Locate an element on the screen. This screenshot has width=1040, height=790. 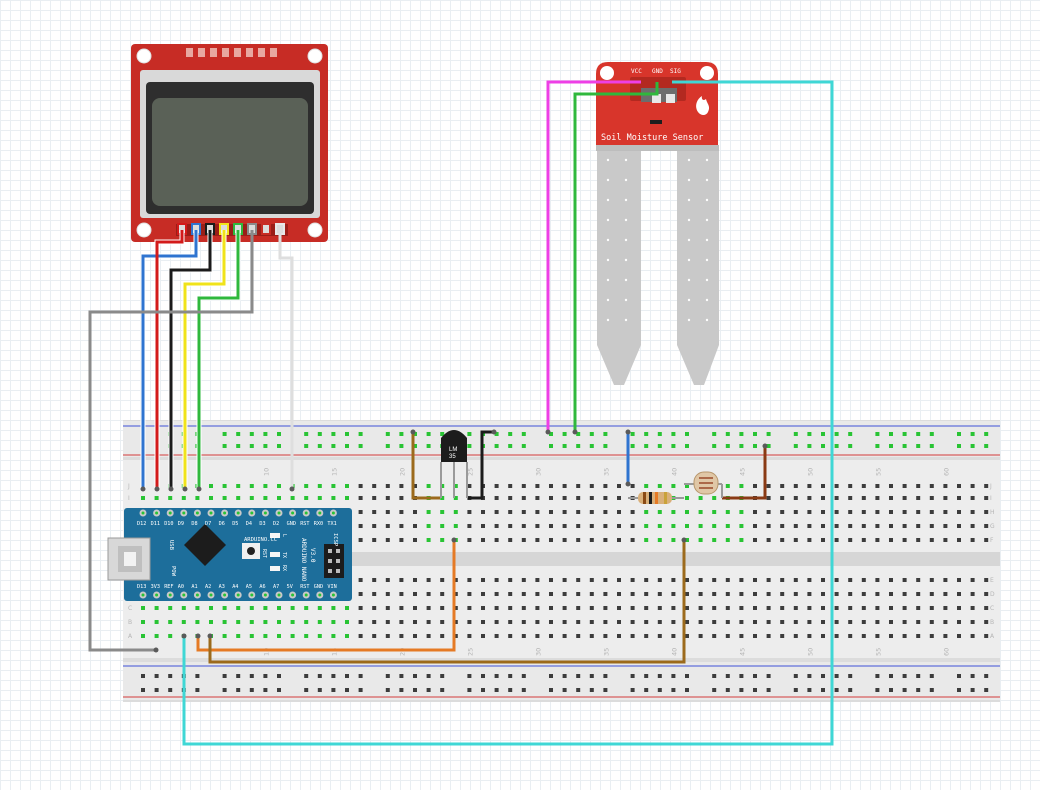
column-number-bottom: 25 is located at coordinates (470, 652).